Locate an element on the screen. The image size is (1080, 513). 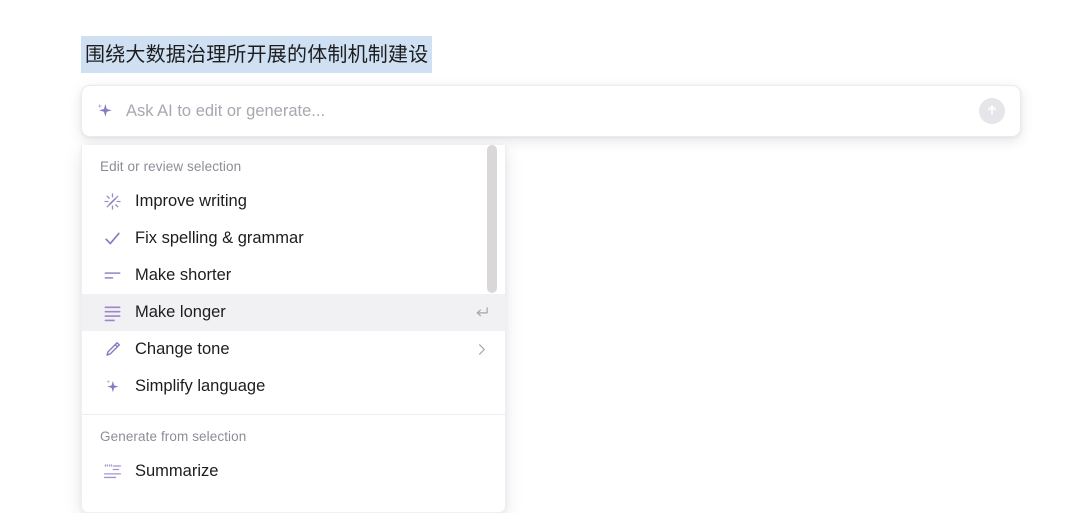
menu-item-summarize: ““ Summarize is located at coordinates (293, 471).